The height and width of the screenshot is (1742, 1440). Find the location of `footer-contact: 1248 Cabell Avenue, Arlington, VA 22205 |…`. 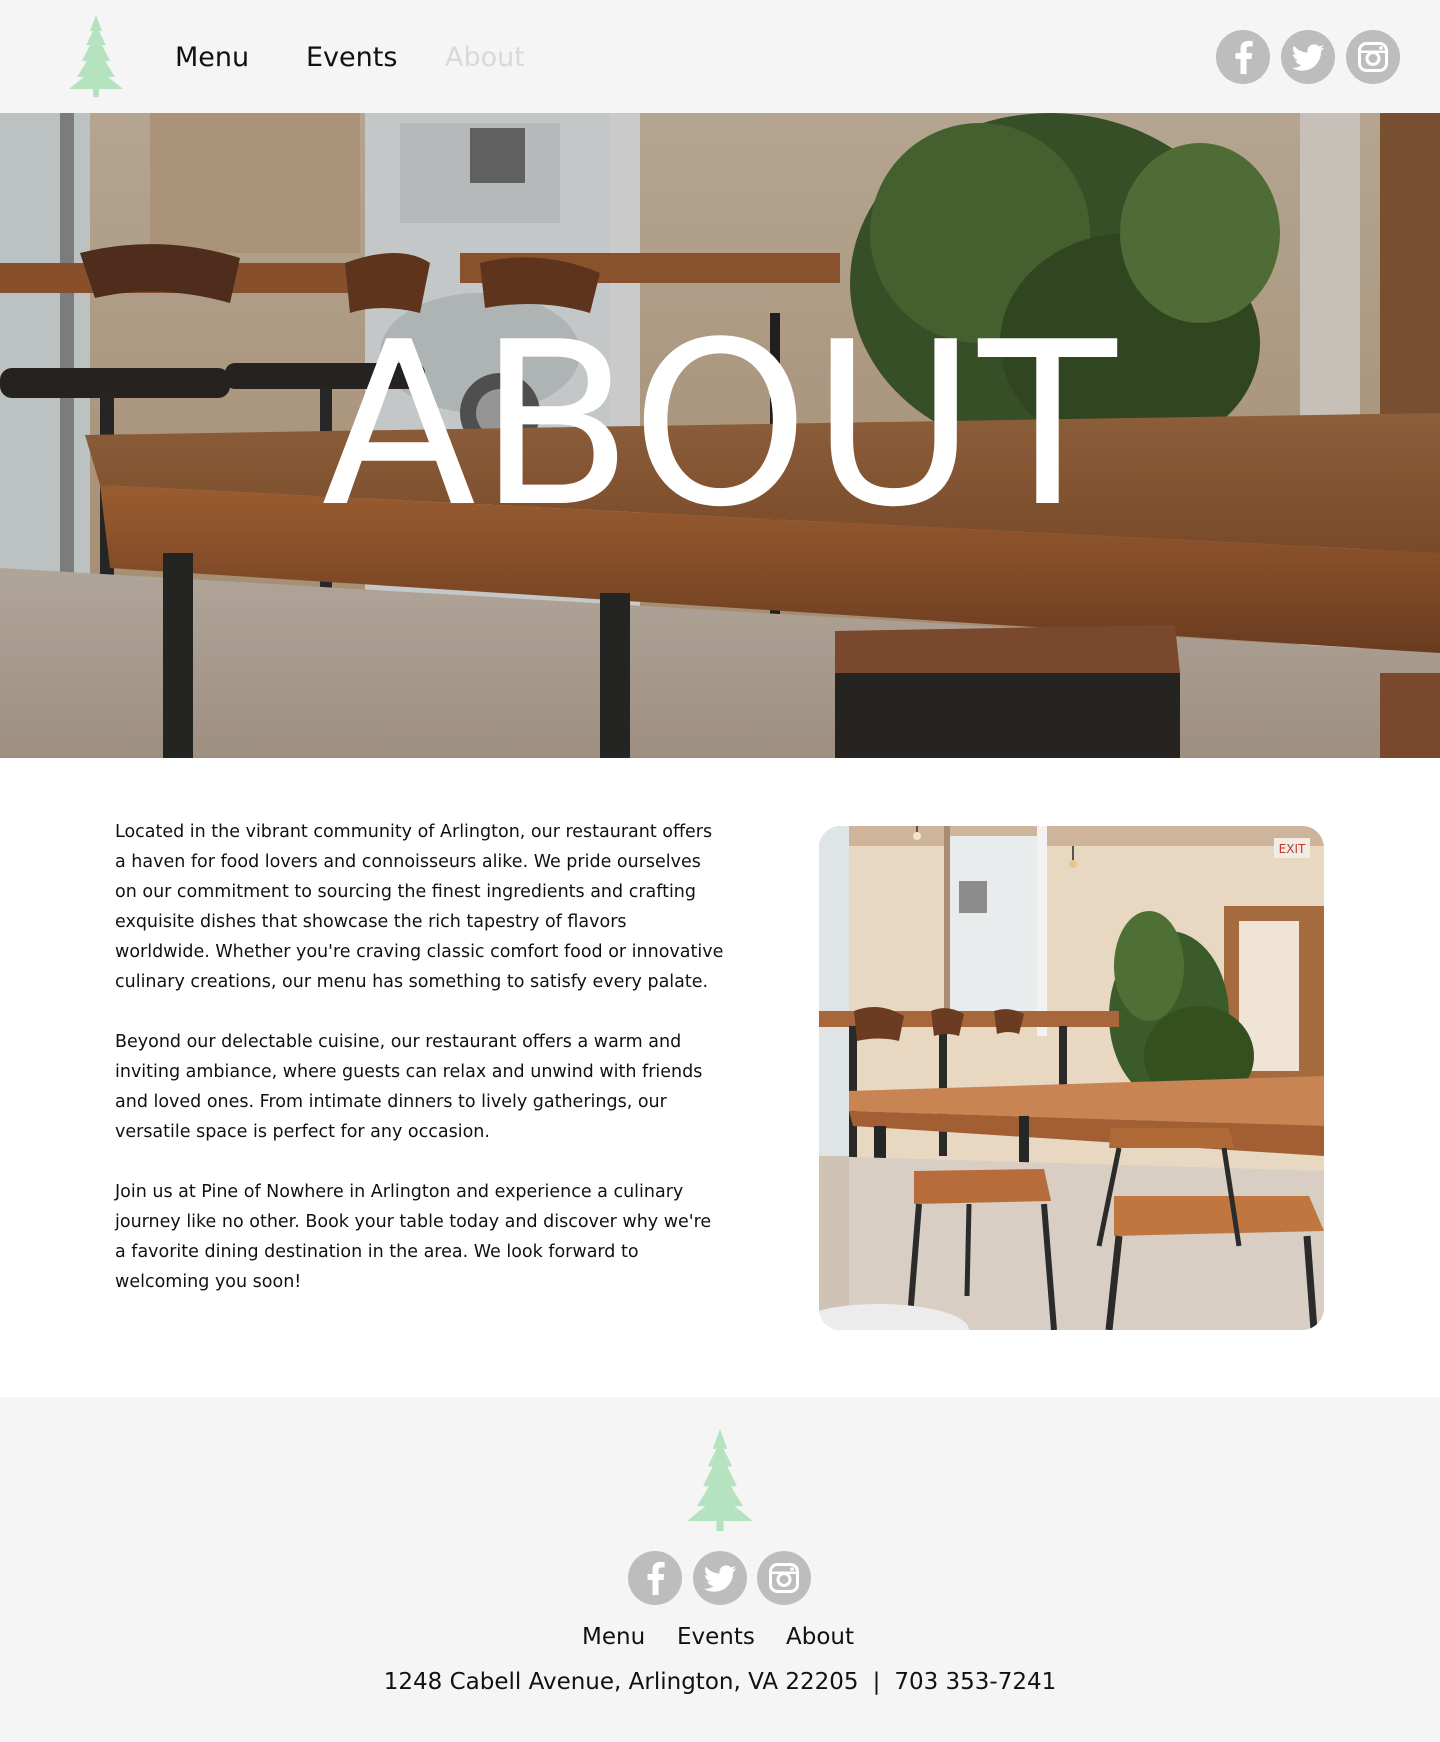

footer-contact: 1248 Cabell Avenue, Arlington, VA 22205 |… is located at coordinates (720, 1682).